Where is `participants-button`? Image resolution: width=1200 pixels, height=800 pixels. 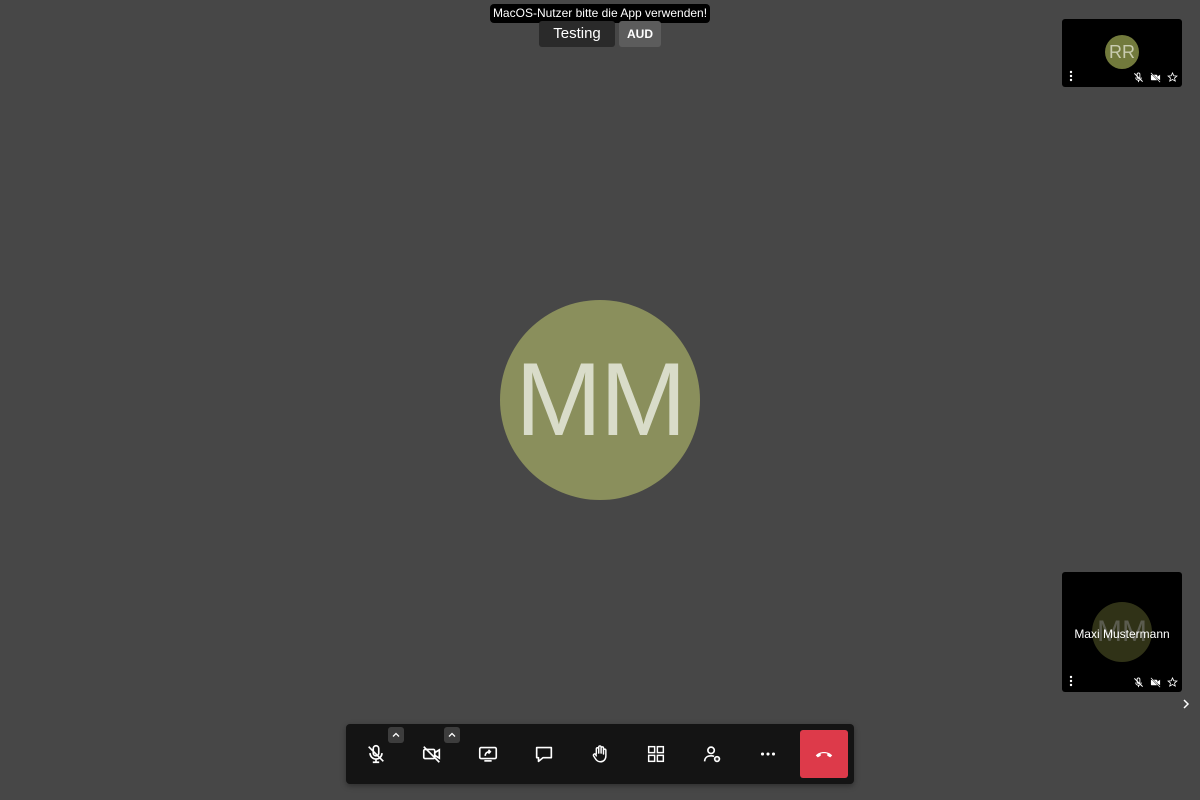 participants-button is located at coordinates (712, 754).